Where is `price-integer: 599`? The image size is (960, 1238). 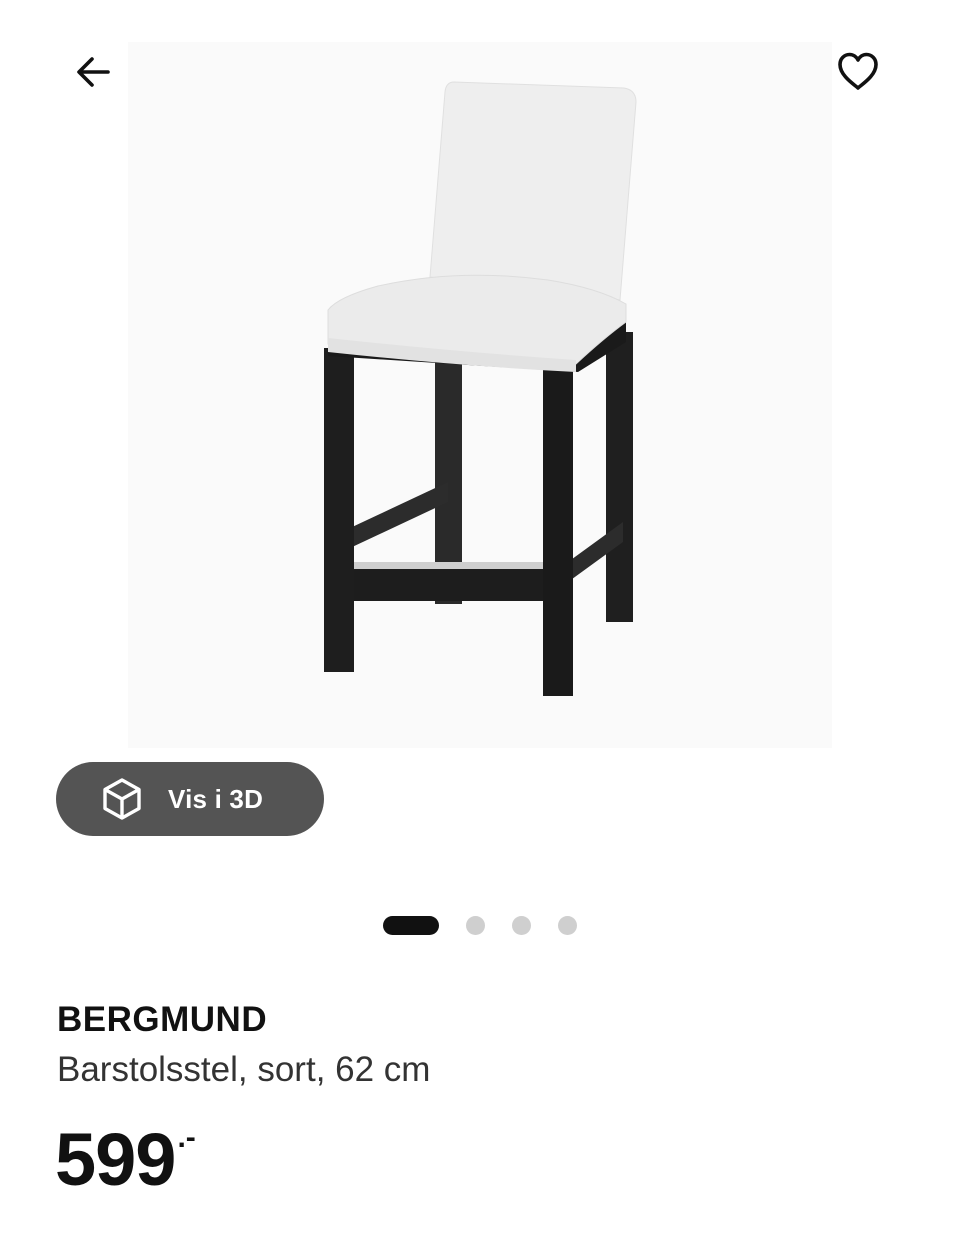 price-integer: 599 is located at coordinates (115, 1159).